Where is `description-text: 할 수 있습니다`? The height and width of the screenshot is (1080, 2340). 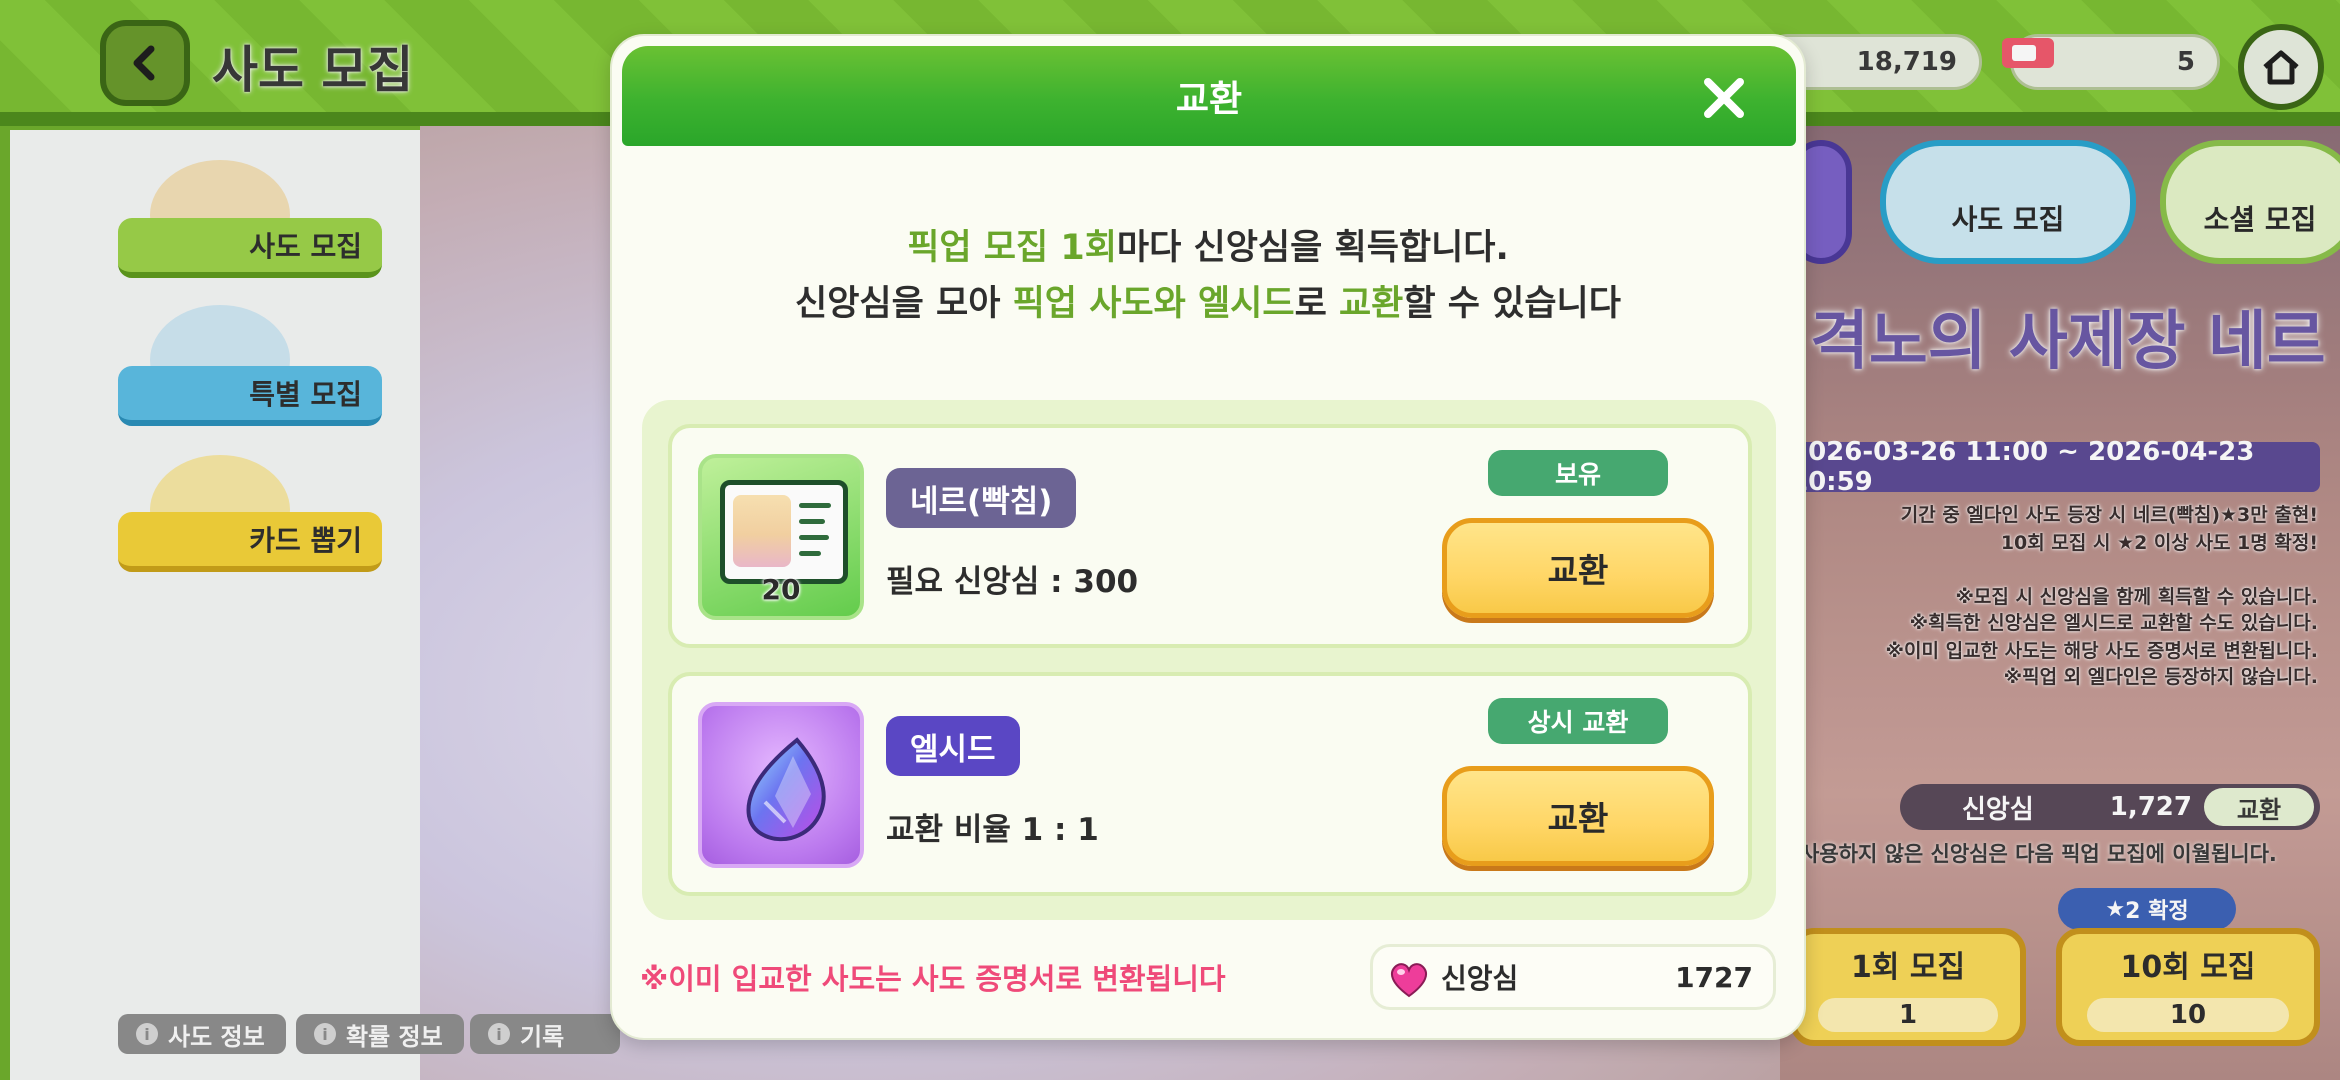
description-text: 할 수 있습니다 is located at coordinates (1512, 304).